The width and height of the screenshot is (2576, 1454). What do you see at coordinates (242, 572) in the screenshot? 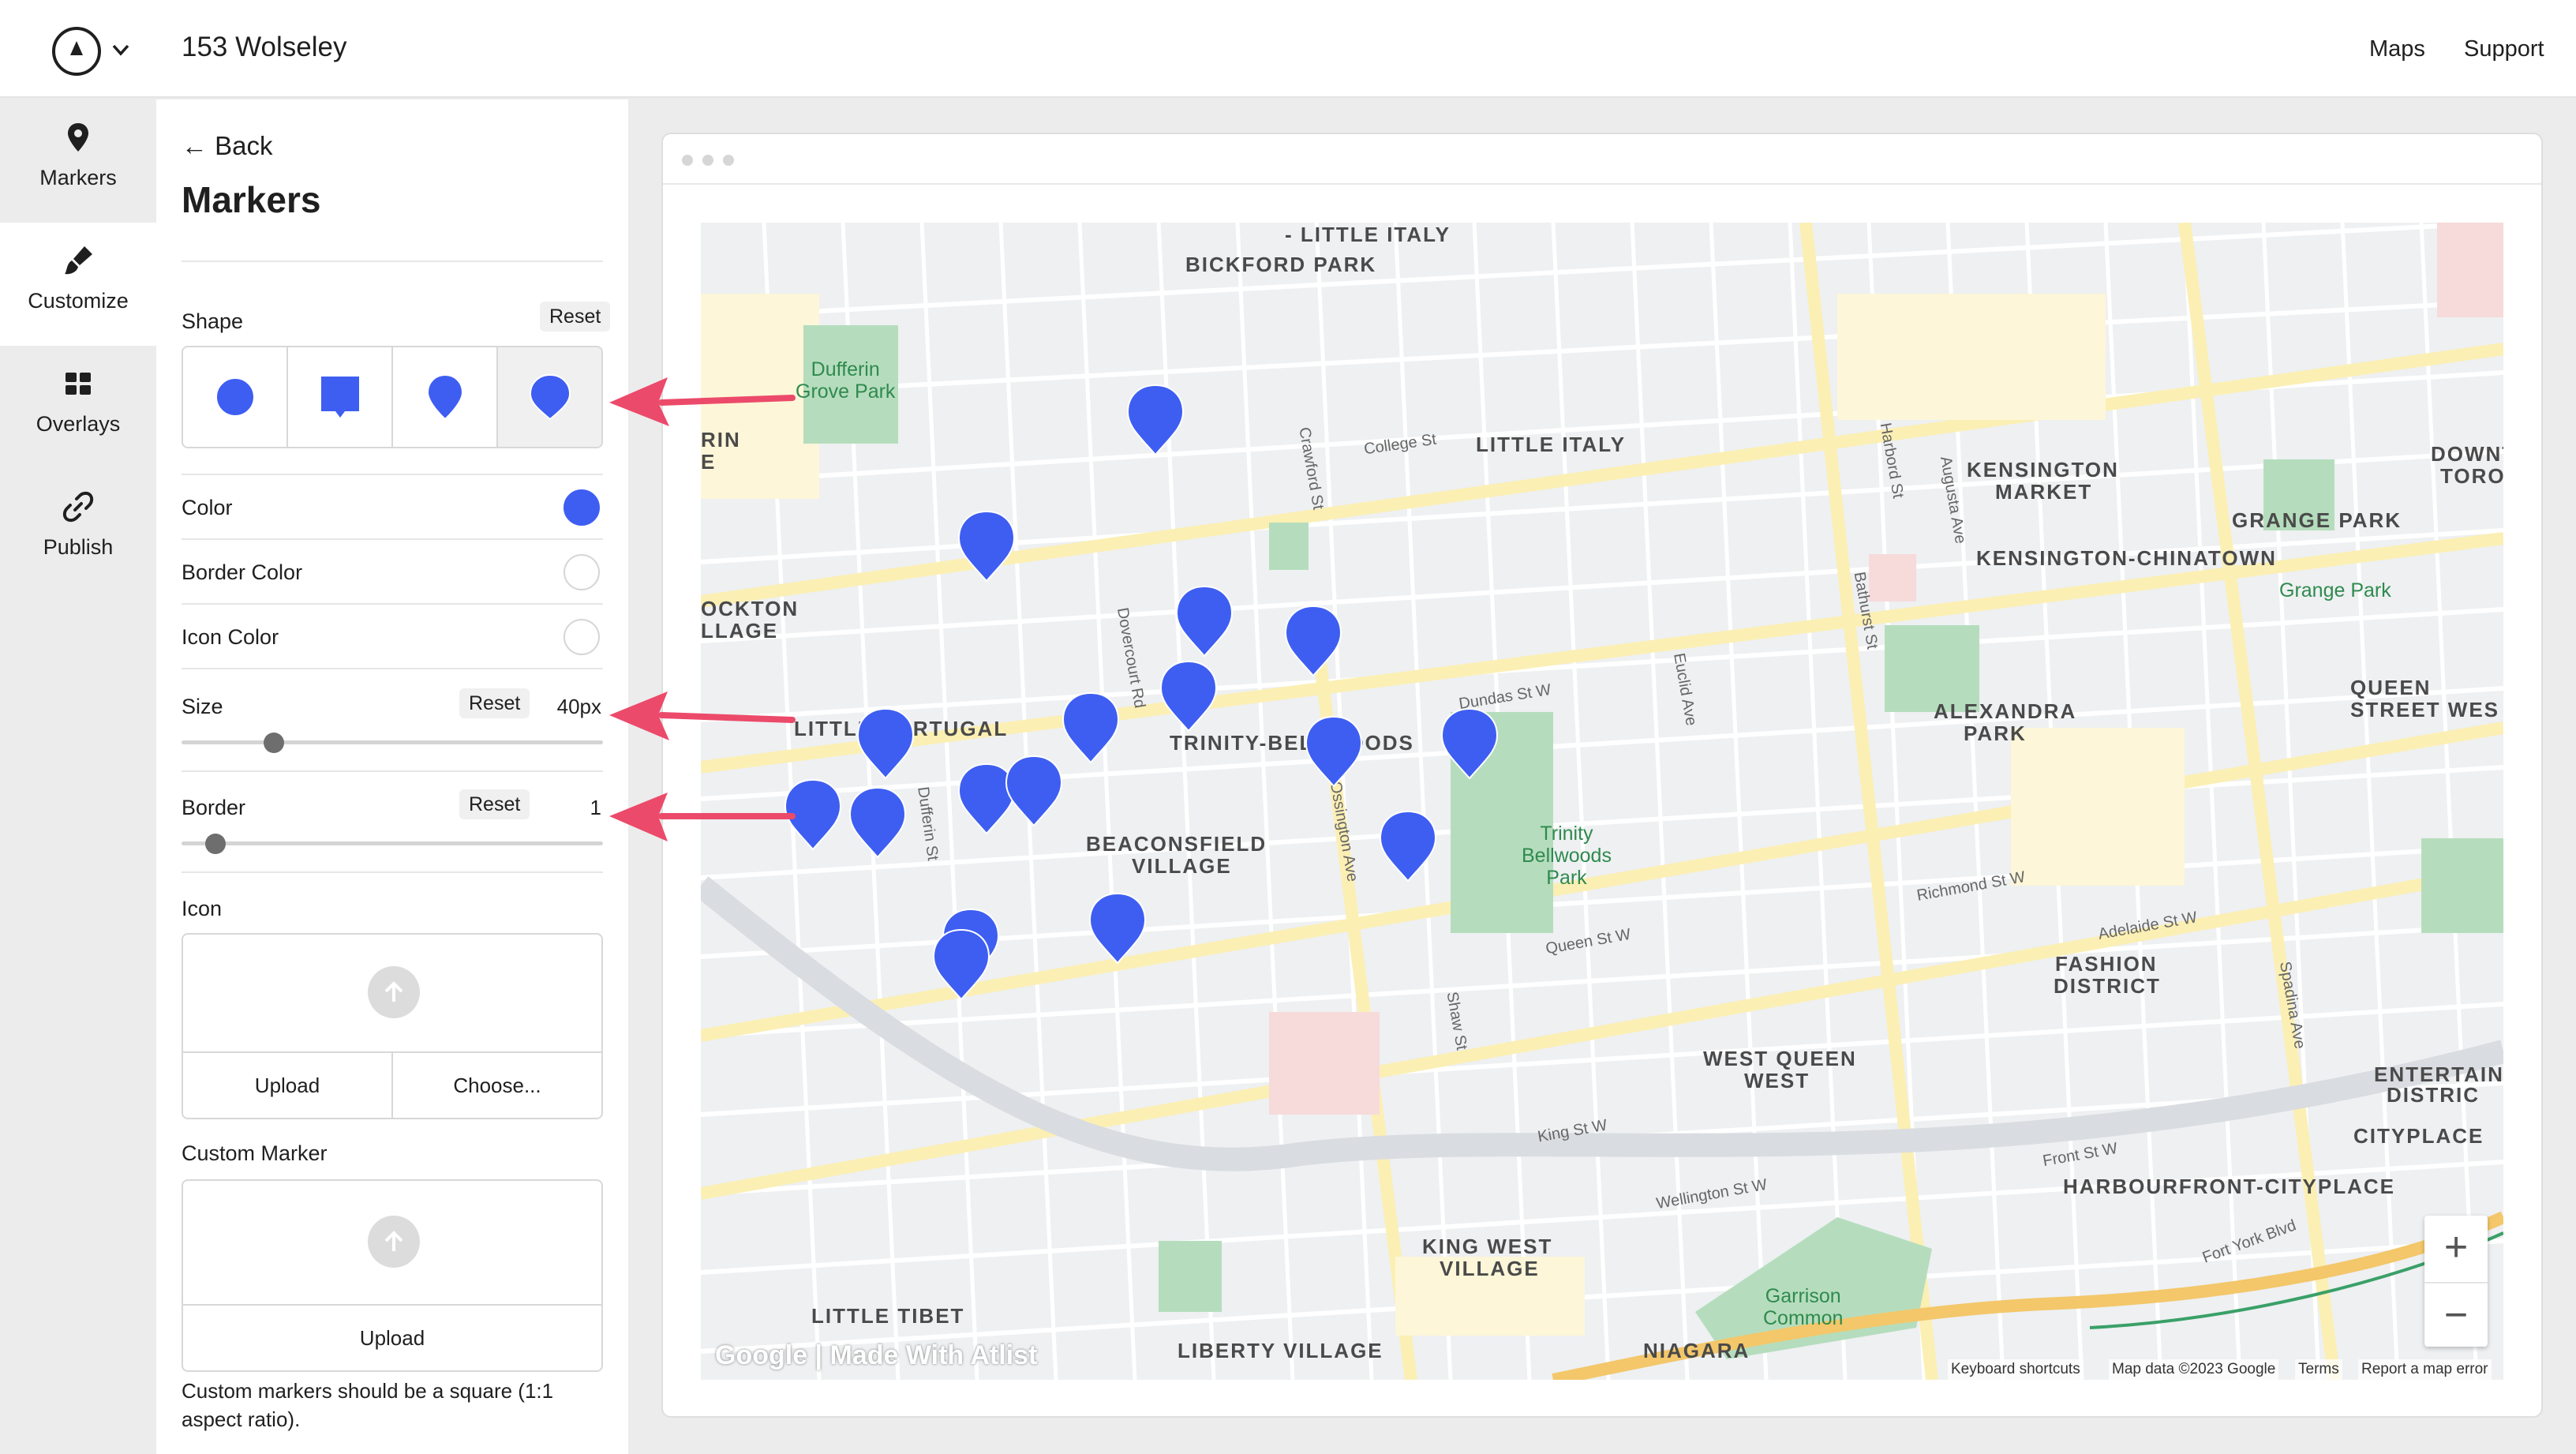
I see `border-color-label: Border Color` at bounding box center [242, 572].